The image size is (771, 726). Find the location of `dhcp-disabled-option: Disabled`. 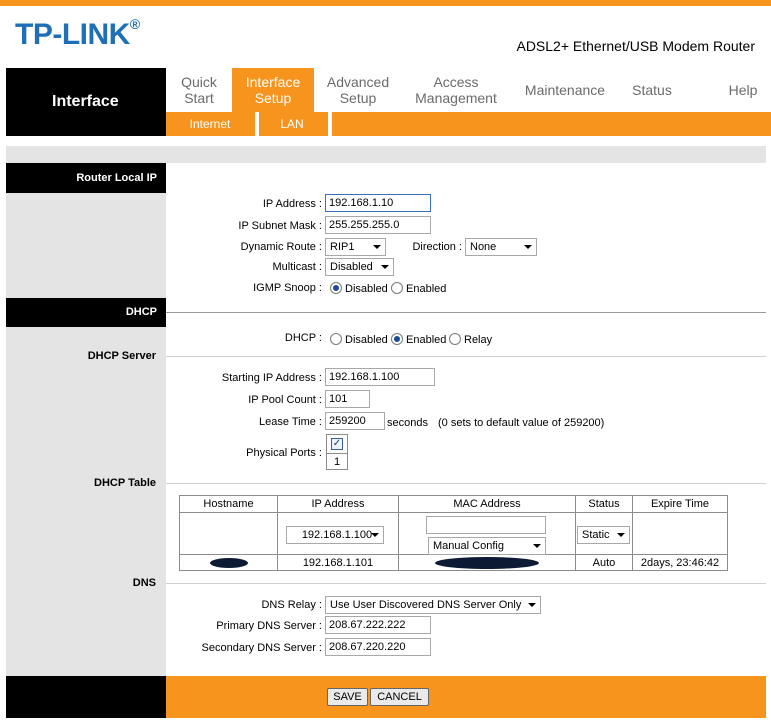

dhcp-disabled-option: Disabled is located at coordinates (359, 339).